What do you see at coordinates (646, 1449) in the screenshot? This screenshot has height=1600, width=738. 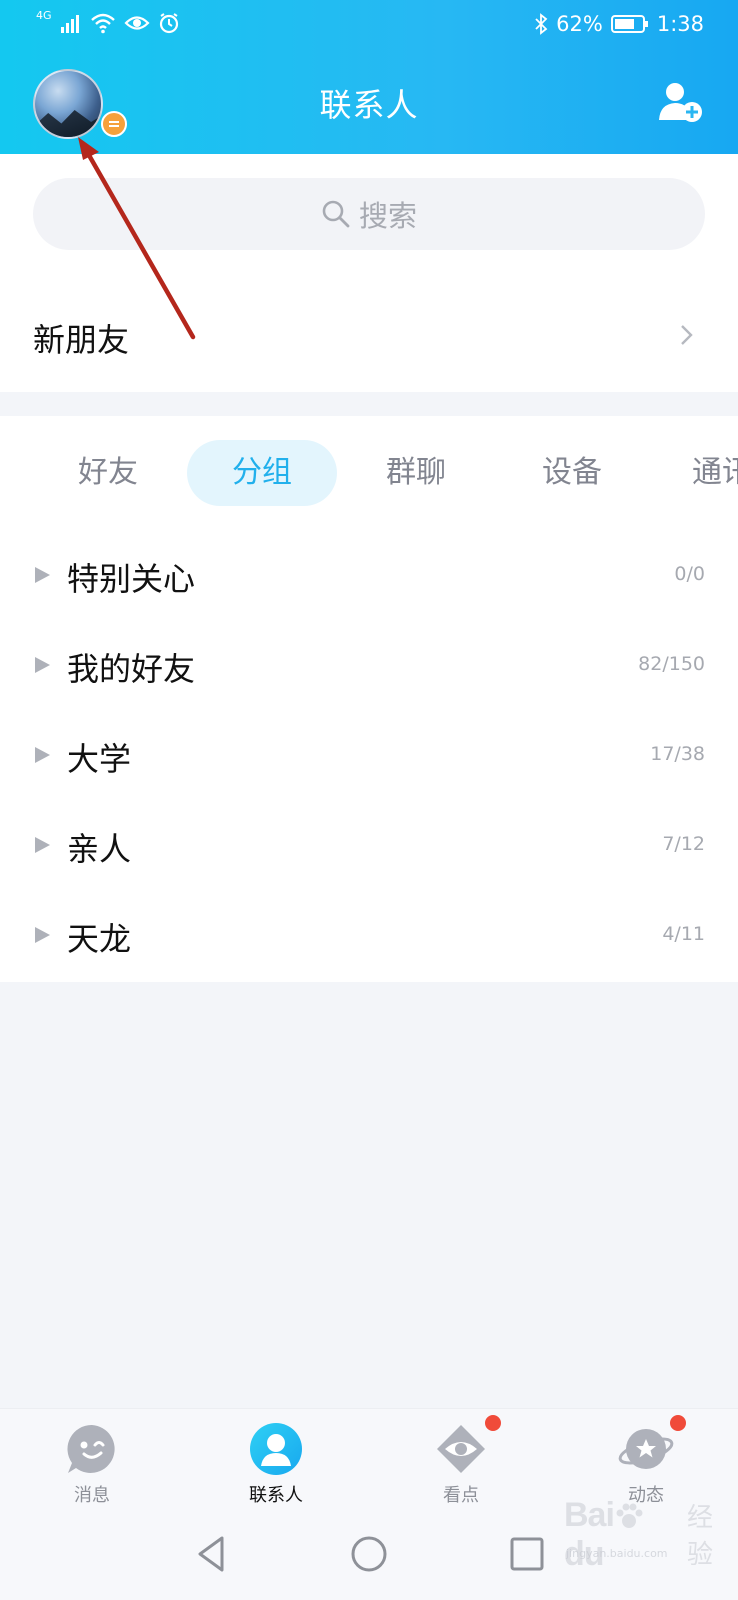 I see `planet-star-icon` at bounding box center [646, 1449].